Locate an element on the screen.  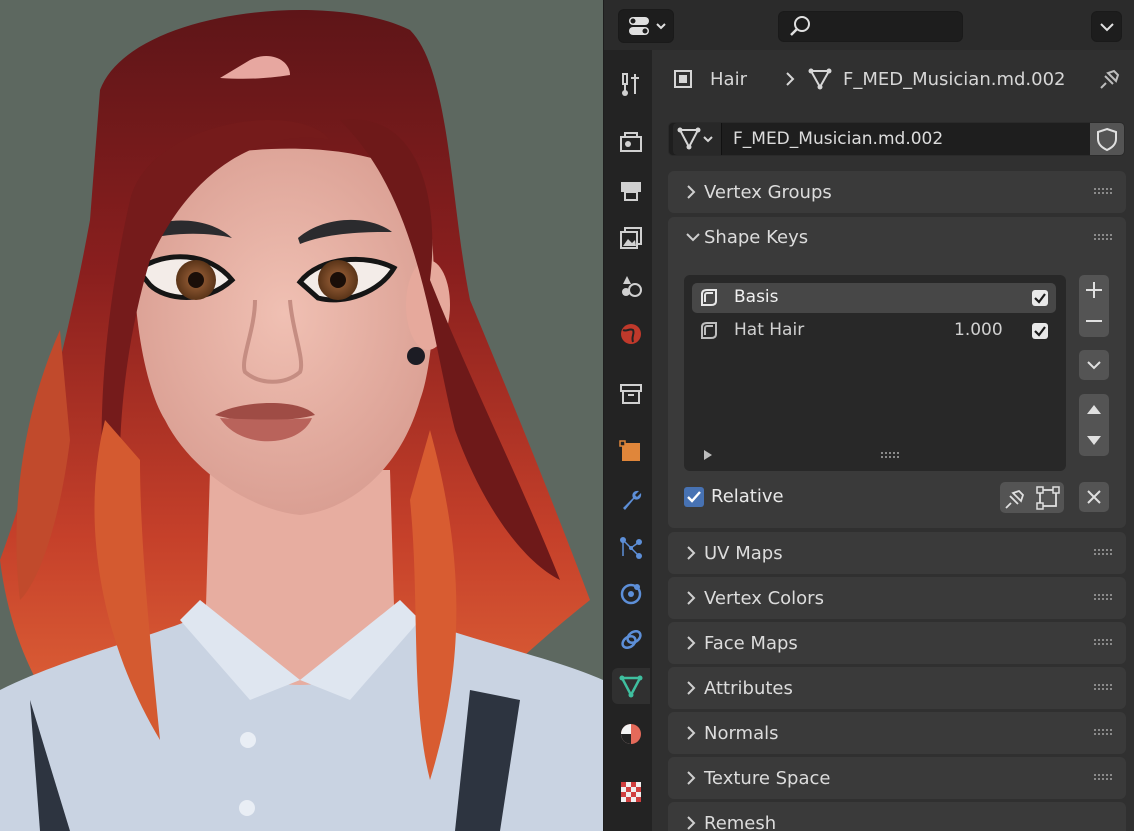
add-remove-group is located at coordinates (1094, 306).